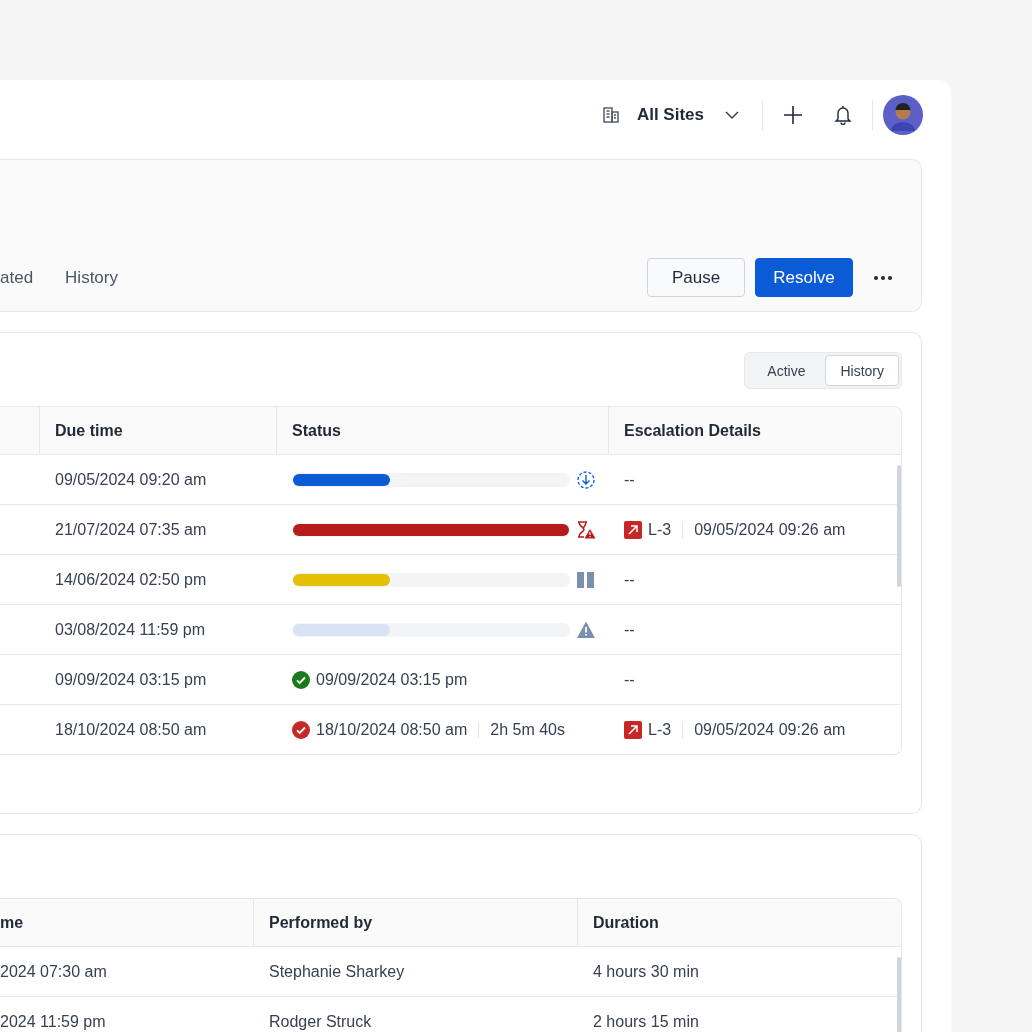 The height and width of the screenshot is (1032, 1032). I want to click on tab: History, so click(91, 277).